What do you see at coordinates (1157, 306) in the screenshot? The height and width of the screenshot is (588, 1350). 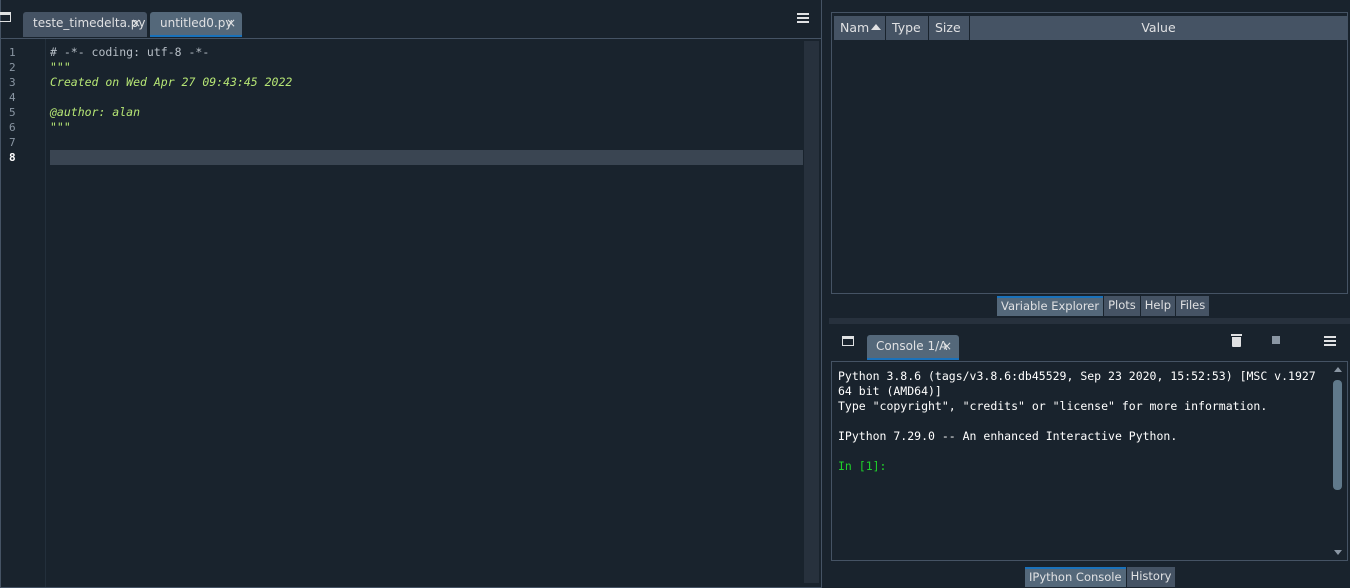 I see `tab-help: Help` at bounding box center [1157, 306].